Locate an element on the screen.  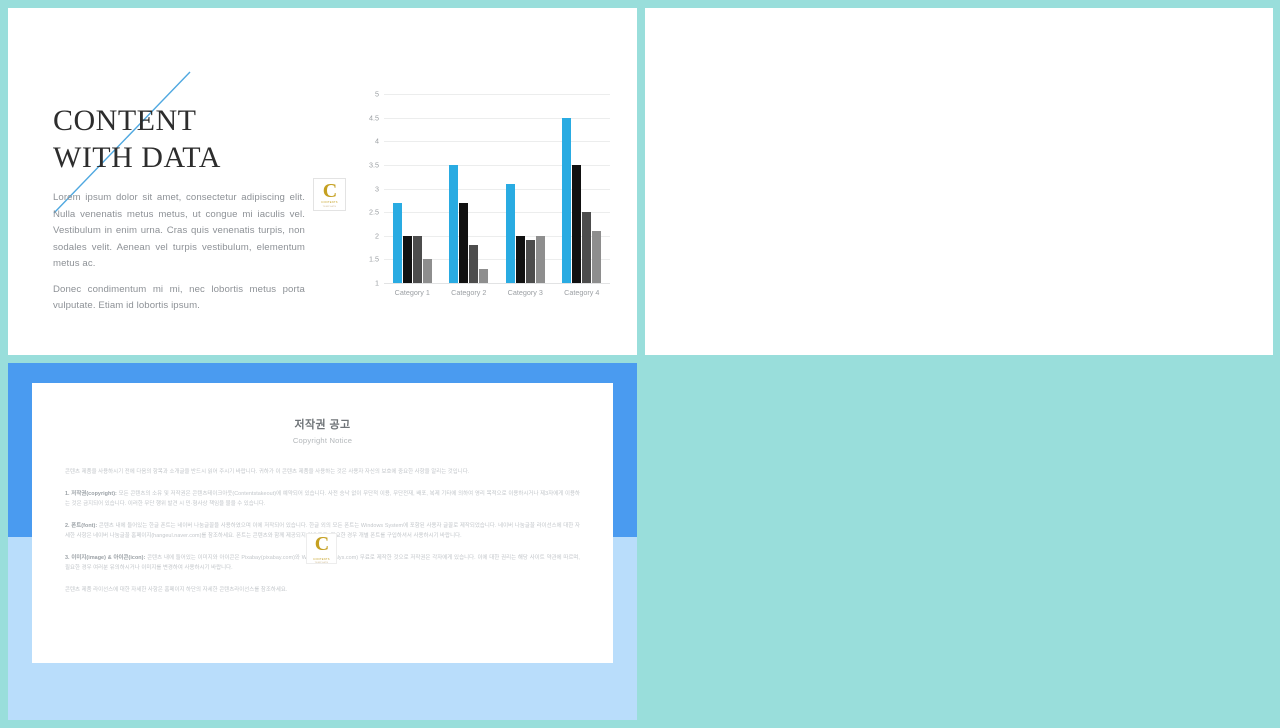
chart-y-tick: 2.5 is located at coordinates (374, 212).